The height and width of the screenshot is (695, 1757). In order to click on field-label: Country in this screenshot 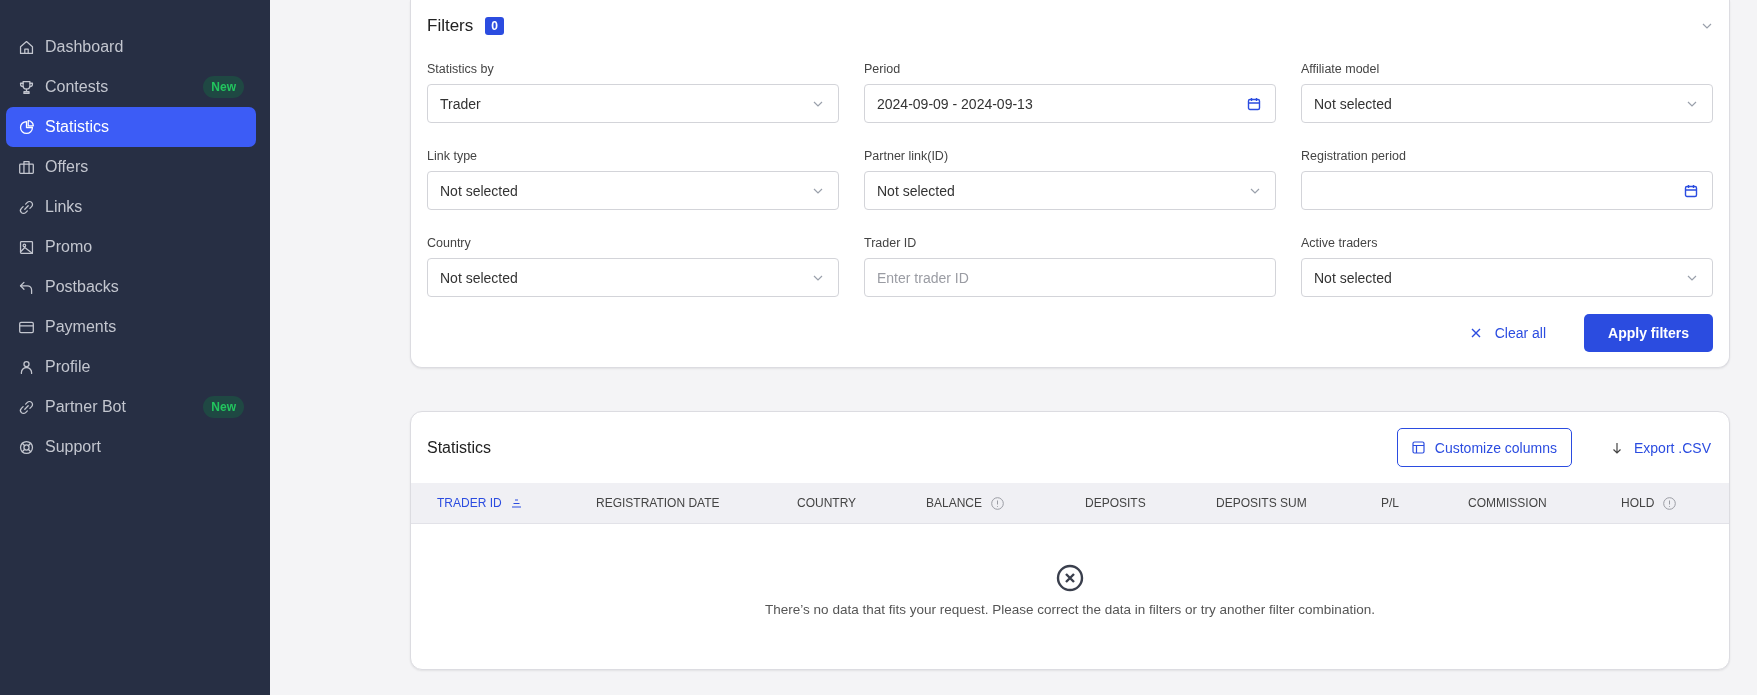, I will do `click(449, 243)`.